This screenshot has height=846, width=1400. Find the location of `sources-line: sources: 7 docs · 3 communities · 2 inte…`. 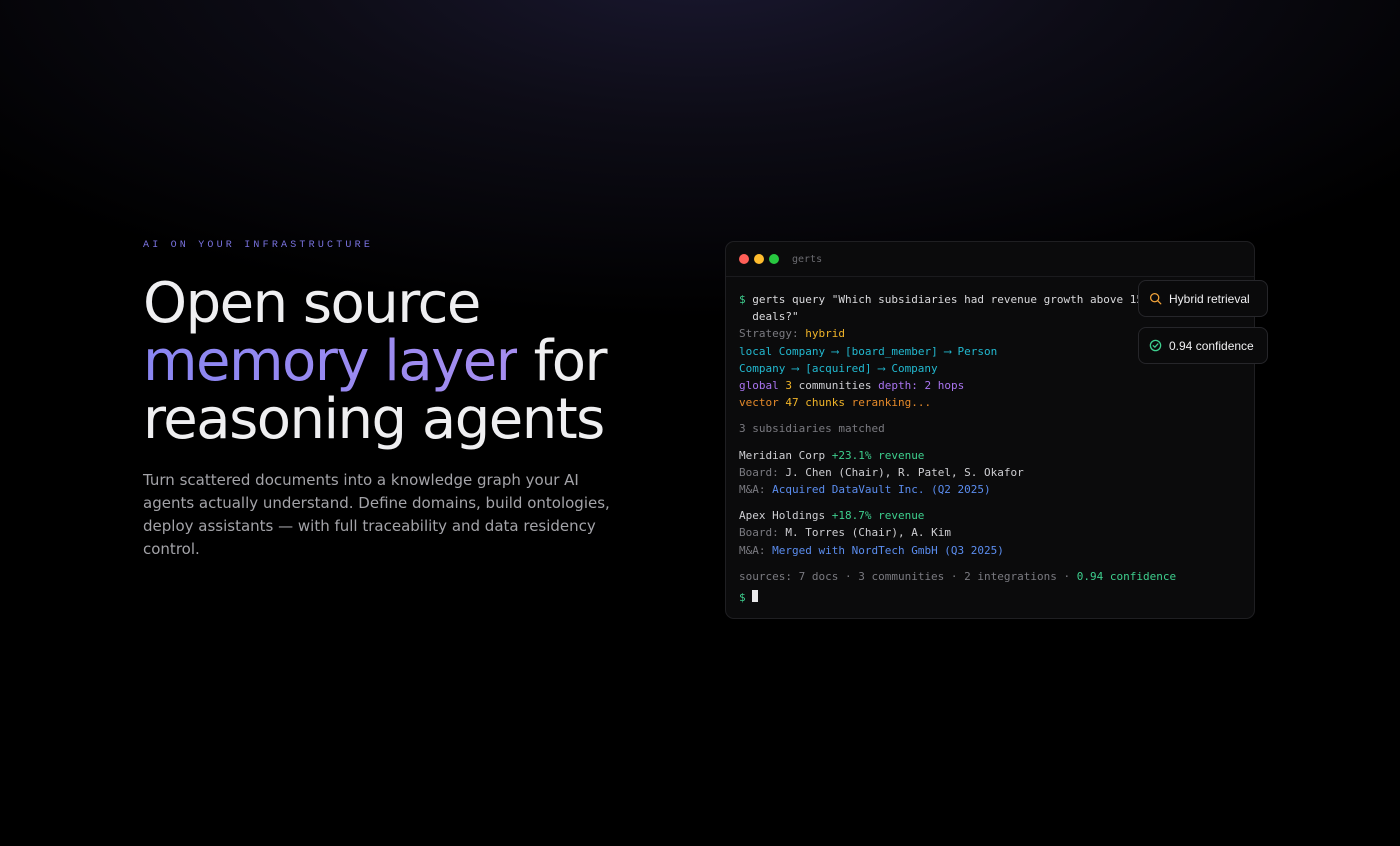

sources-line: sources: 7 docs · 3 communities · 2 inte… is located at coordinates (958, 576).